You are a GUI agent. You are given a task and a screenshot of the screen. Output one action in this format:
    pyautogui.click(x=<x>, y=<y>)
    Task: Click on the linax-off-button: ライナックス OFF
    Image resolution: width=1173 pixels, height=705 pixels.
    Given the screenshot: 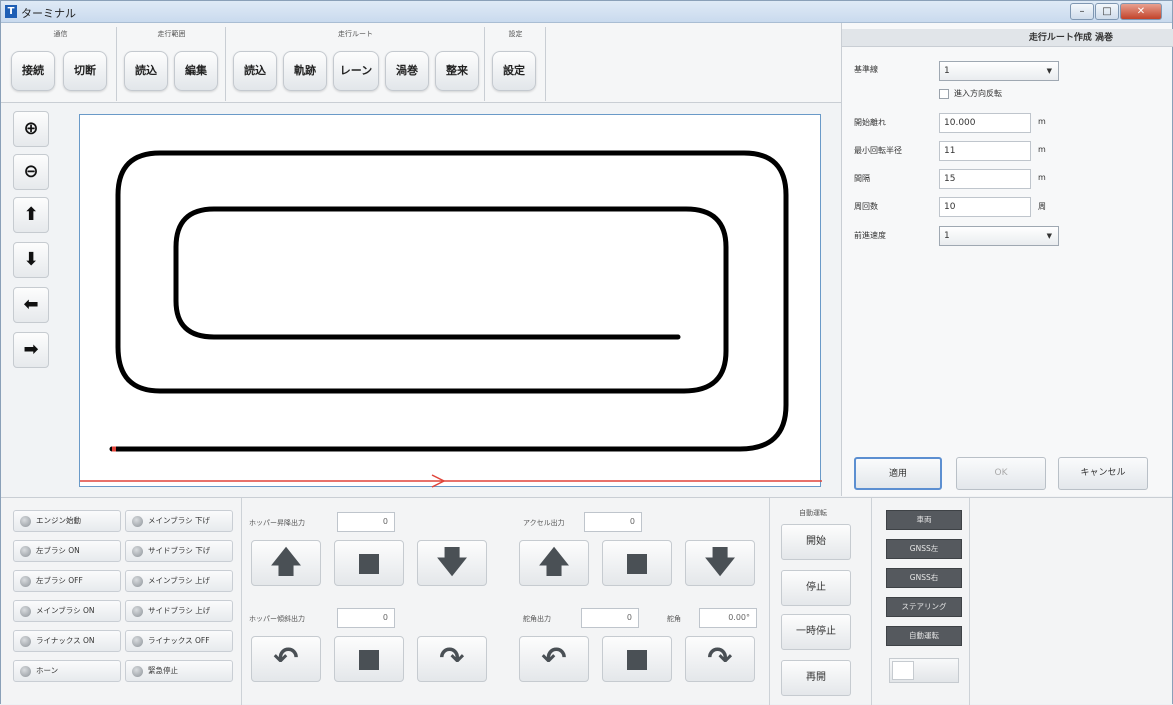 What is the action you would take?
    pyautogui.click(x=179, y=641)
    